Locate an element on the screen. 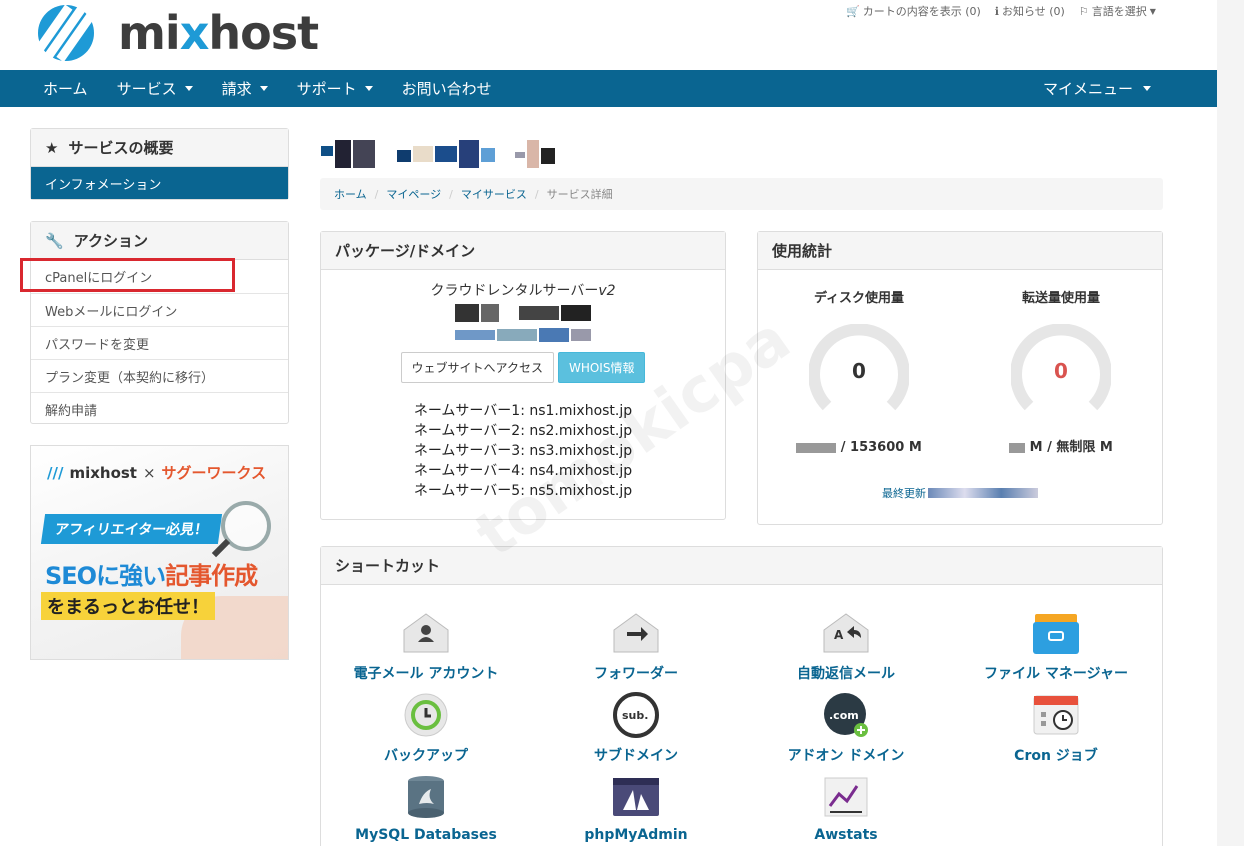  banner-times: × is located at coordinates (149, 472).